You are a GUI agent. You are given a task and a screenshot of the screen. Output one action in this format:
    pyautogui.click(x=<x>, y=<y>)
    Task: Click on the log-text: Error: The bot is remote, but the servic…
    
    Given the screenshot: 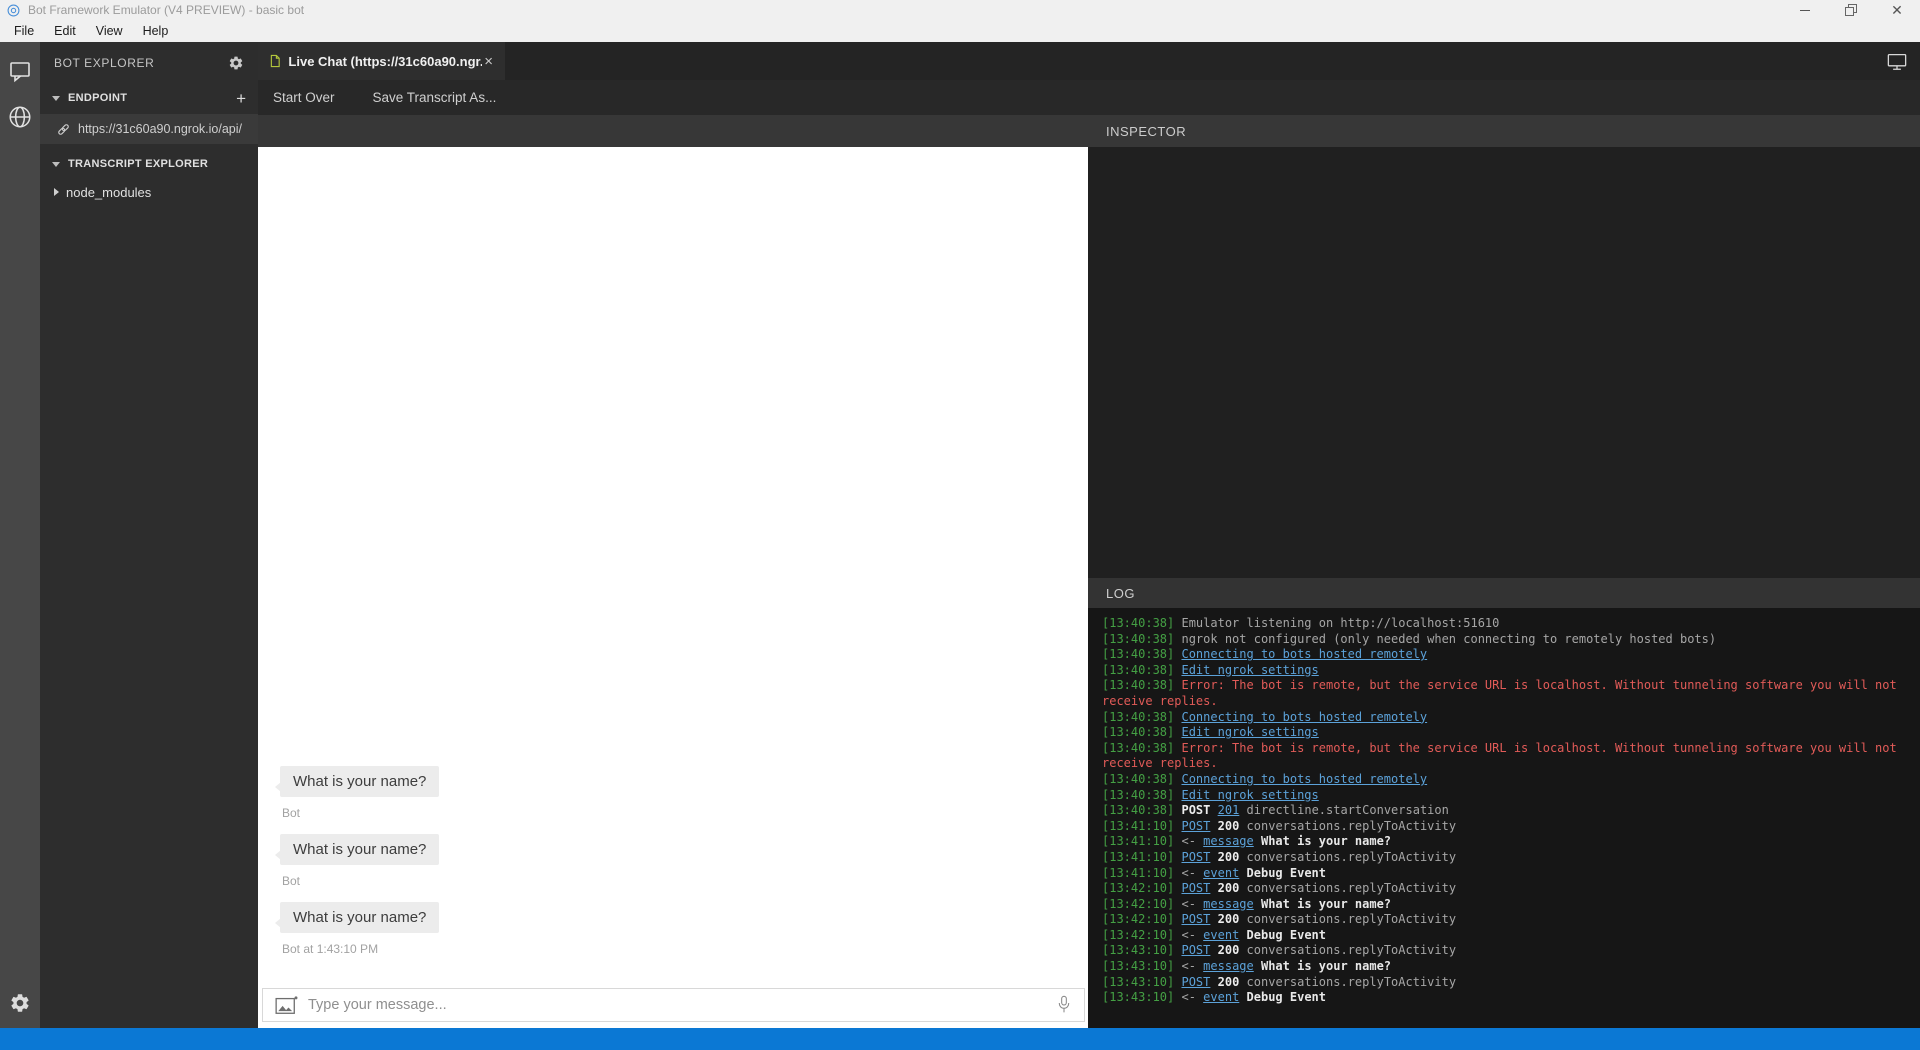 What is the action you would take?
    pyautogui.click(x=1503, y=693)
    